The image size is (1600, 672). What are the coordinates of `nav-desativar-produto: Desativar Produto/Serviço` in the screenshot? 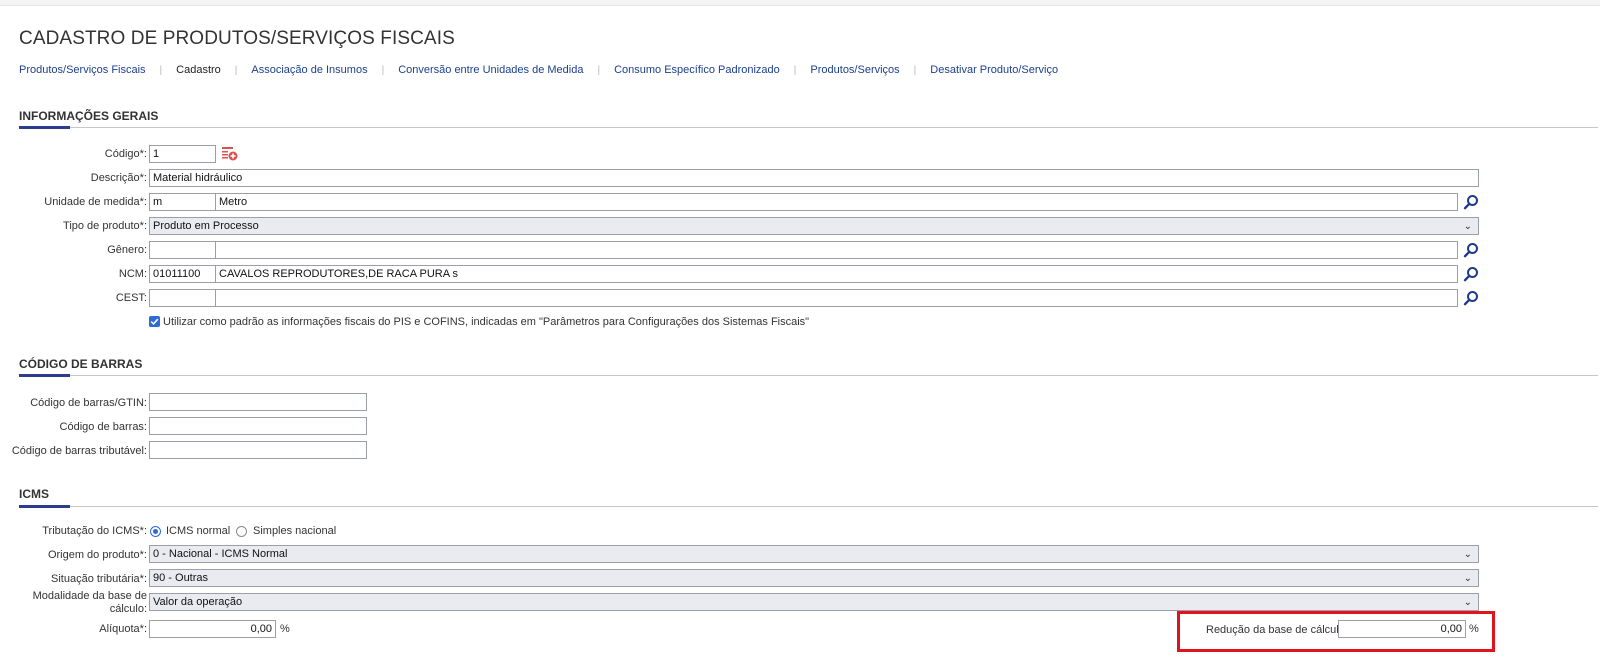 It's located at (994, 70).